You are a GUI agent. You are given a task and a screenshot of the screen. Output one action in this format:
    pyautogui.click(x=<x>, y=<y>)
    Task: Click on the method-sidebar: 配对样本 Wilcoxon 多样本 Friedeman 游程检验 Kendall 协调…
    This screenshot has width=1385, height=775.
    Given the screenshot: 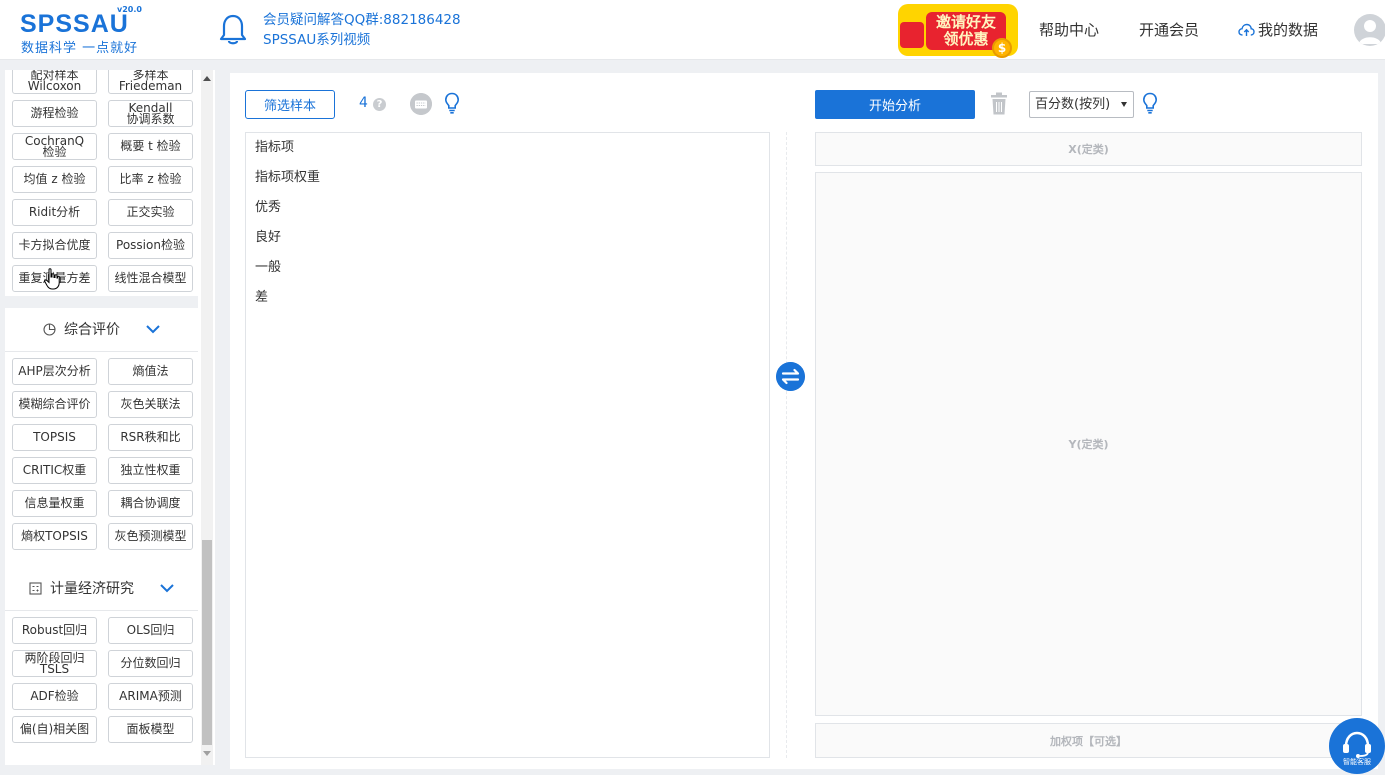 What is the action you would take?
    pyautogui.click(x=110, y=417)
    